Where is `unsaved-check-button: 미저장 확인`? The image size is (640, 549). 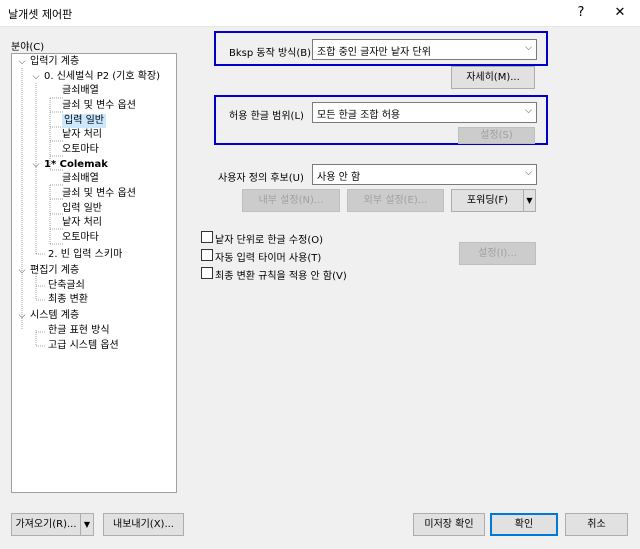 unsaved-check-button: 미저장 확인 is located at coordinates (449, 524).